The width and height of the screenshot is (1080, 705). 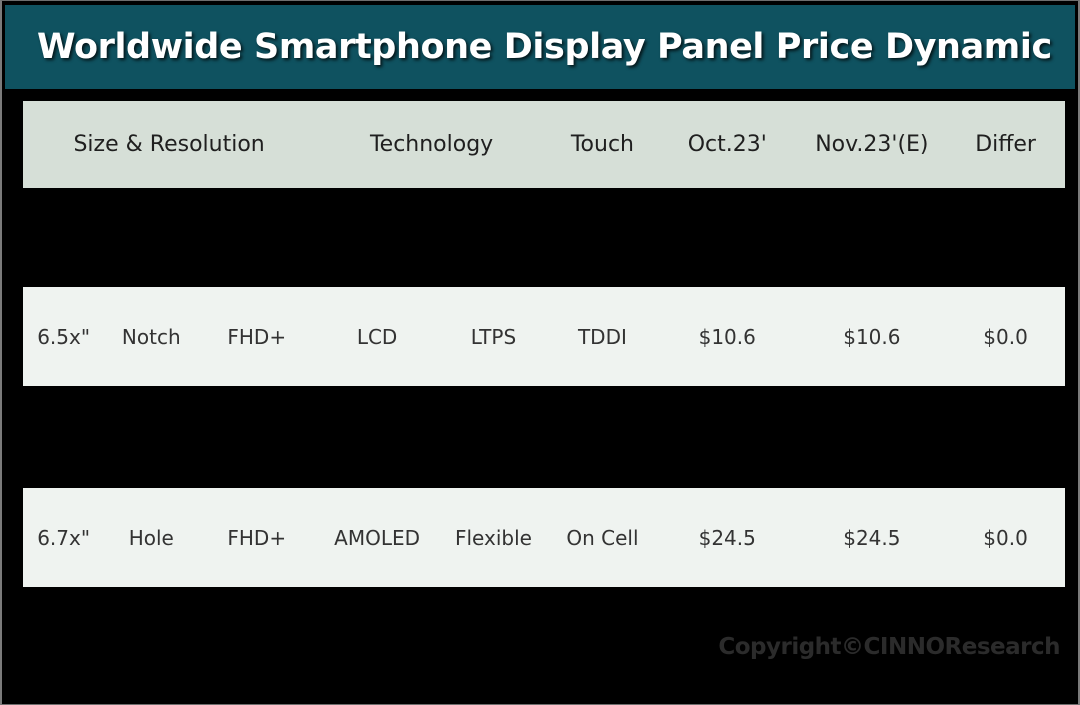 I want to click on column-header-nov23e: Nov.23'(E), so click(x=872, y=144).